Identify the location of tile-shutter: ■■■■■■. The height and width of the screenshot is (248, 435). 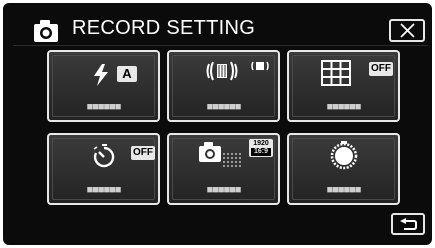
(343, 169).